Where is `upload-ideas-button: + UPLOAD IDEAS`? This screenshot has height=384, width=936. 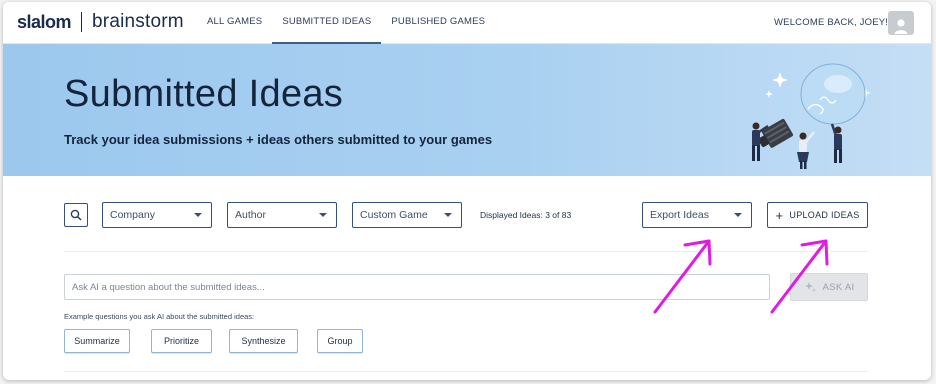 upload-ideas-button: + UPLOAD IDEAS is located at coordinates (817, 215).